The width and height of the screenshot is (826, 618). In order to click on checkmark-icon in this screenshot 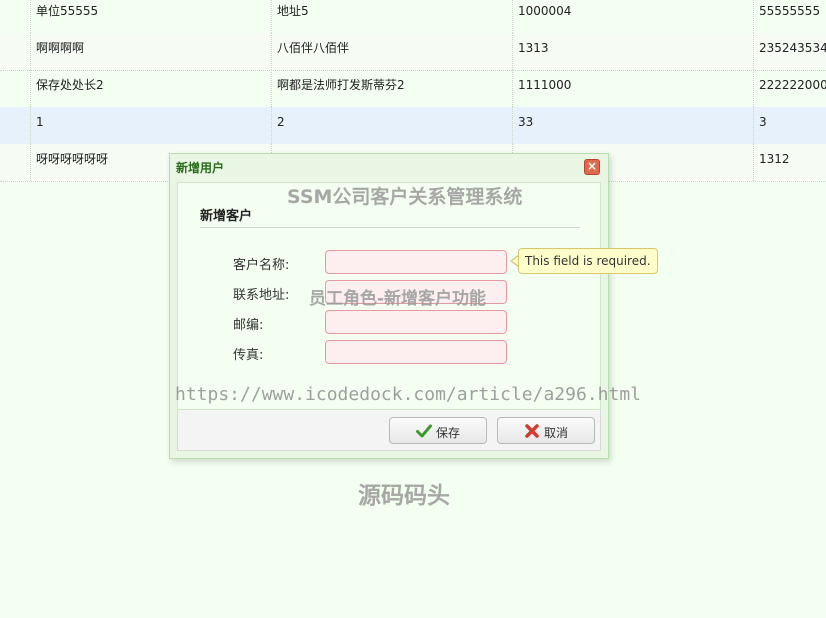, I will do `click(424, 431)`.